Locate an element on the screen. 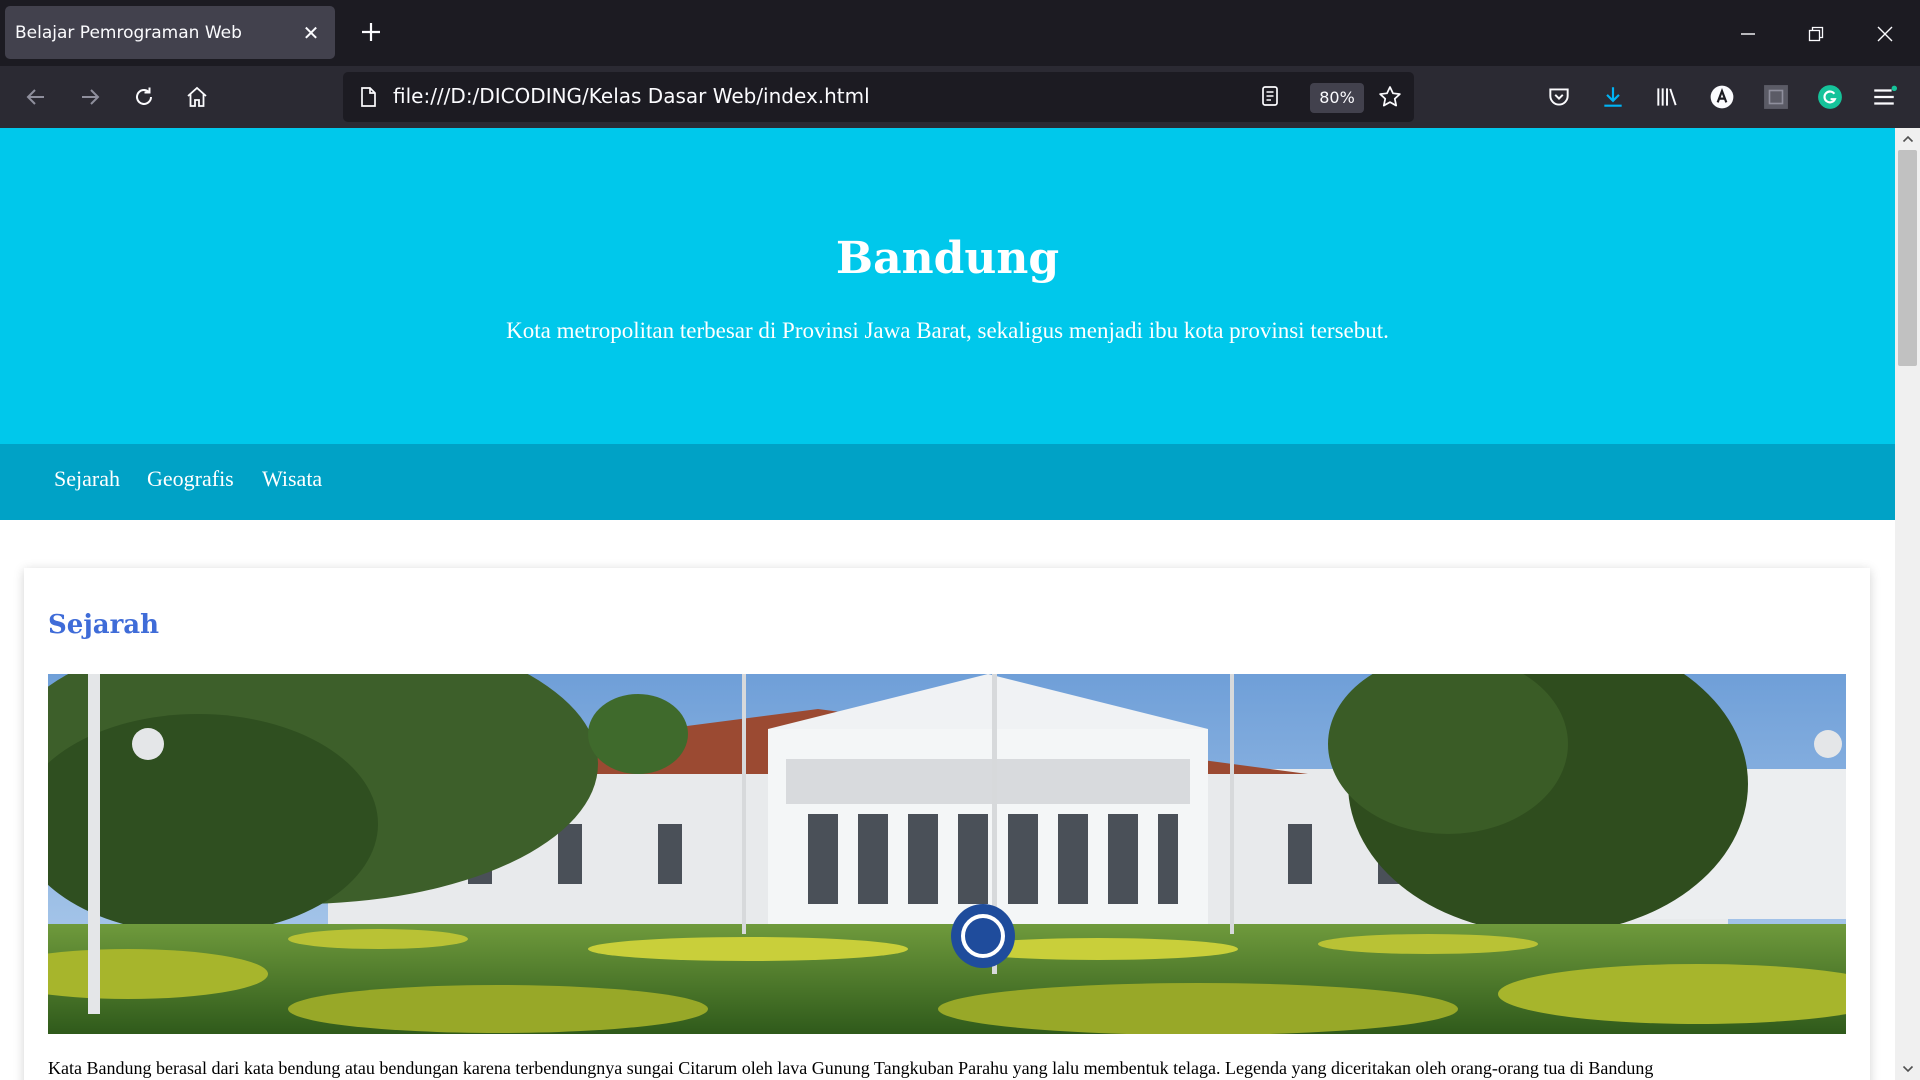  extension-button is located at coordinates (1776, 97).